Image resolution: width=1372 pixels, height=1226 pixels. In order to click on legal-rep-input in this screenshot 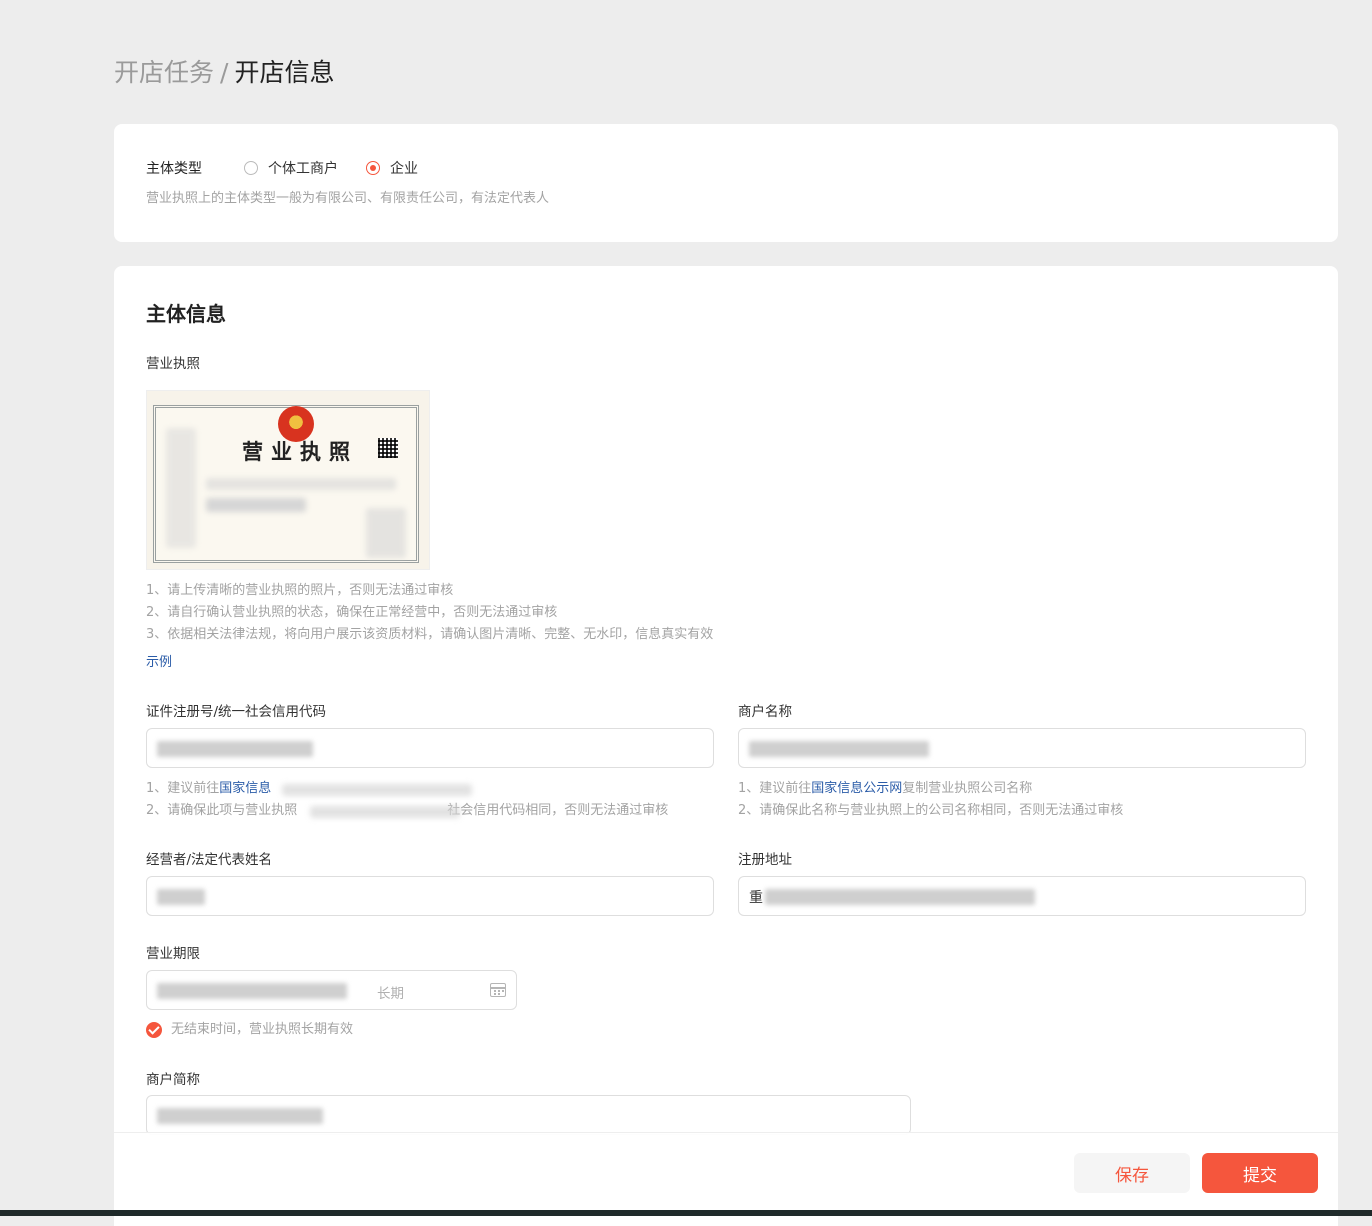, I will do `click(430, 896)`.